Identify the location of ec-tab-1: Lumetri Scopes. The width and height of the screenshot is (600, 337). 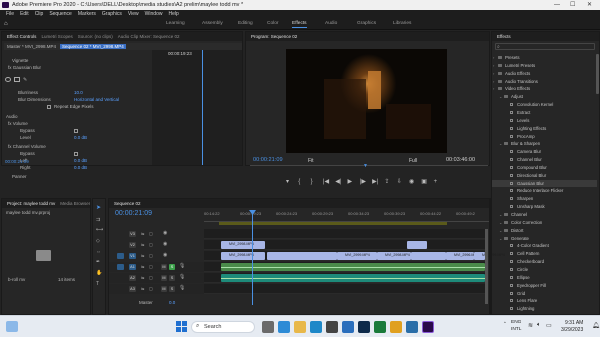
(56, 36).